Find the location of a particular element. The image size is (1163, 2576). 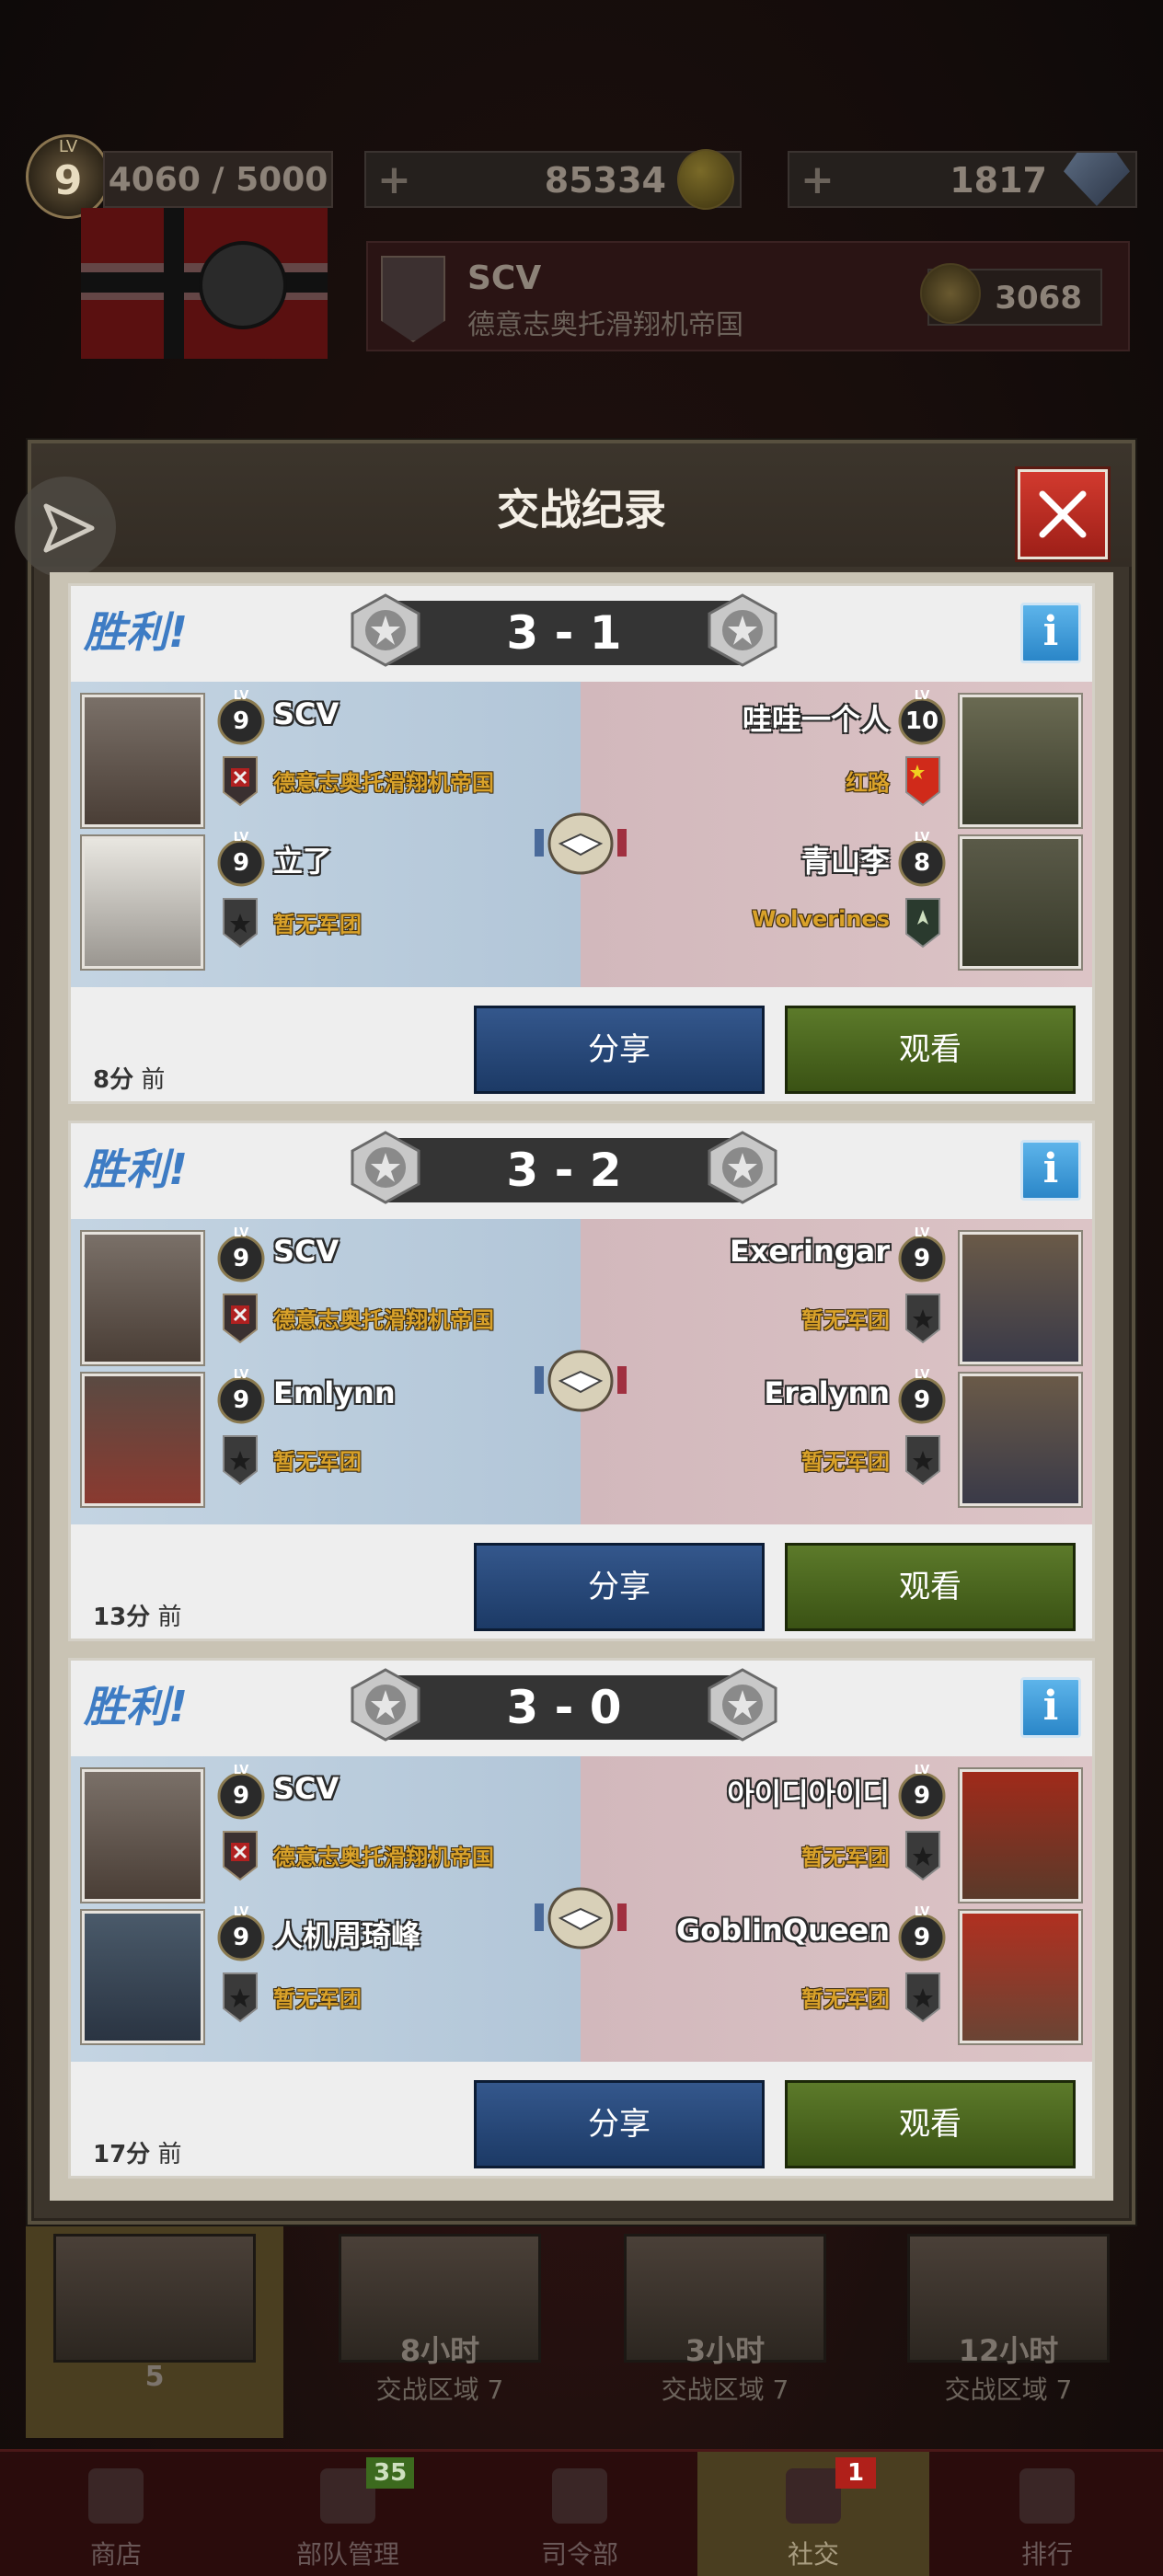

time-value: 17分 is located at coordinates (122, 2154).